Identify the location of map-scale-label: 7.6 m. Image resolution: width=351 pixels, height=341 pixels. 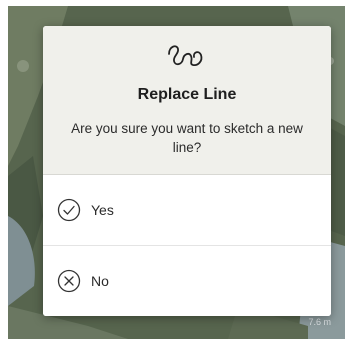
(319, 322).